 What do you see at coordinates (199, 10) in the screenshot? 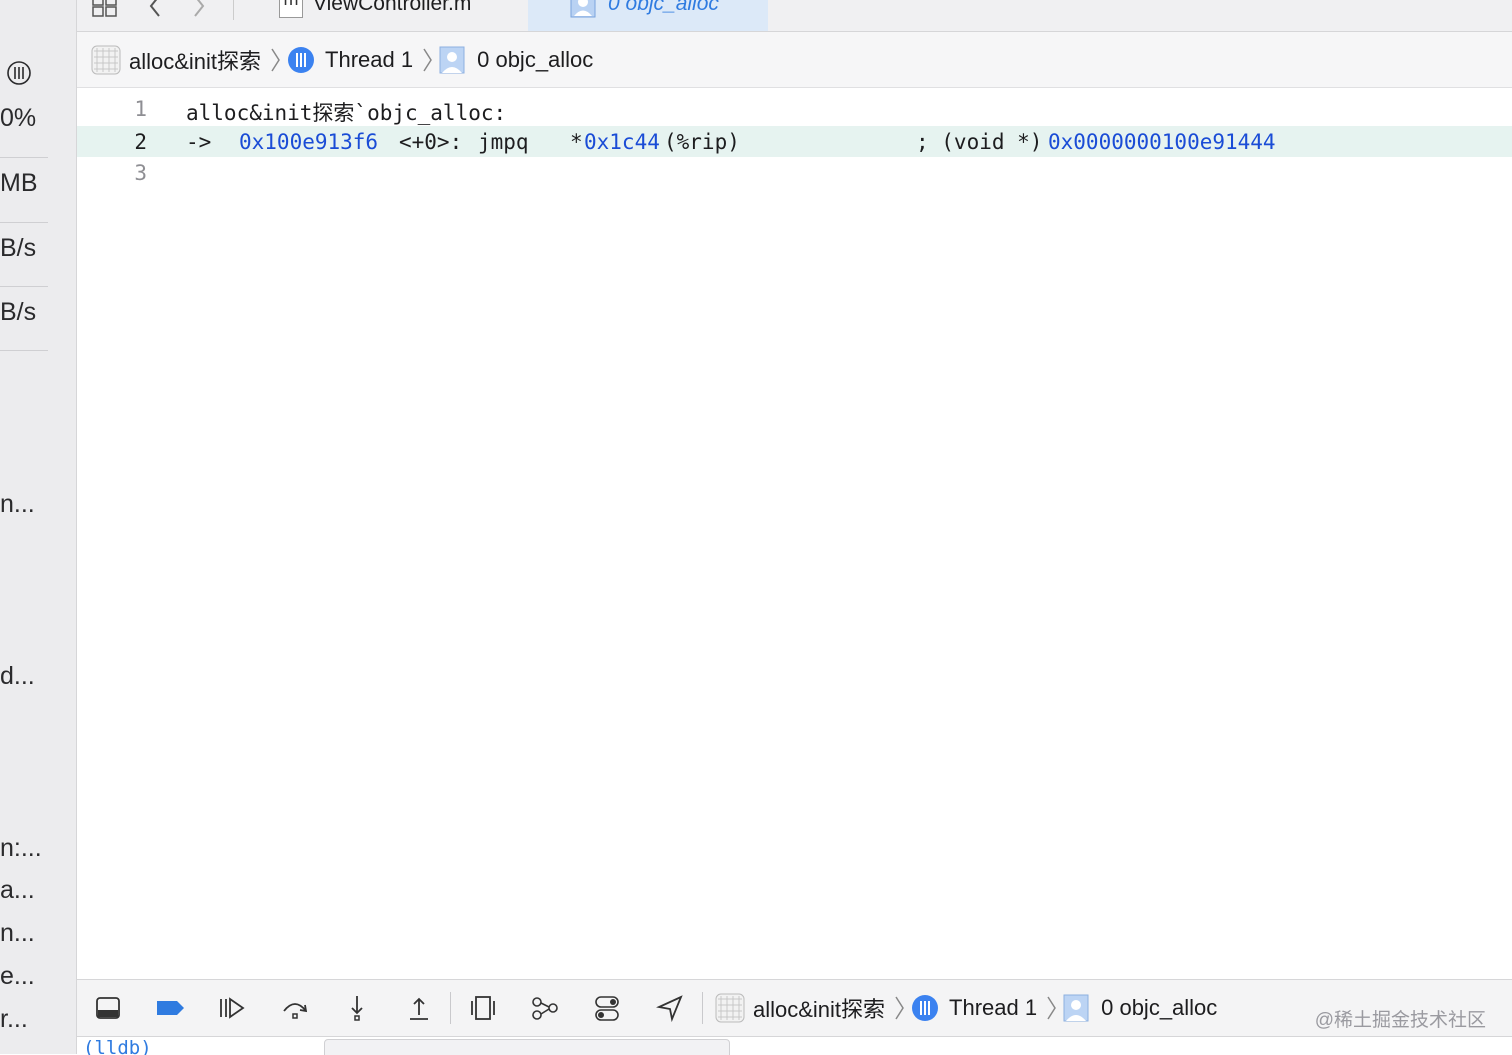
I see `forward-chevron-icon` at bounding box center [199, 10].